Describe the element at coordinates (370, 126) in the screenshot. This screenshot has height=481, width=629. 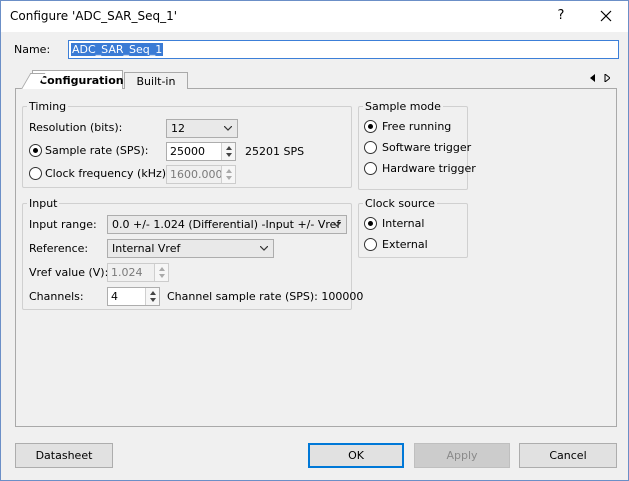
I see `free-running-radio` at that location.